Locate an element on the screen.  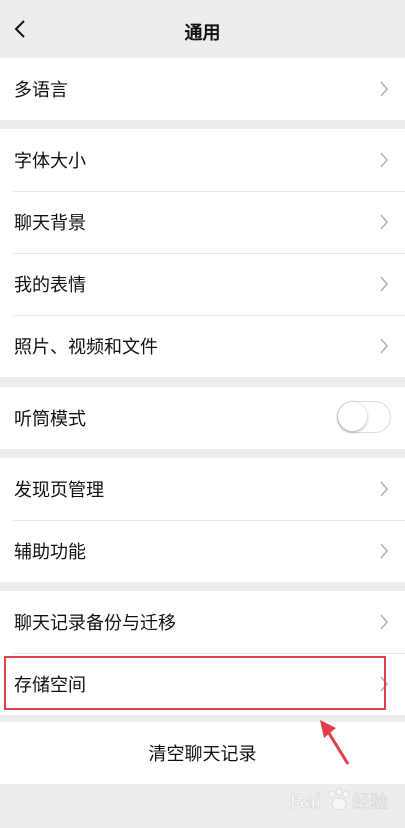
settings-item-label: 多语言 is located at coordinates (41, 90).